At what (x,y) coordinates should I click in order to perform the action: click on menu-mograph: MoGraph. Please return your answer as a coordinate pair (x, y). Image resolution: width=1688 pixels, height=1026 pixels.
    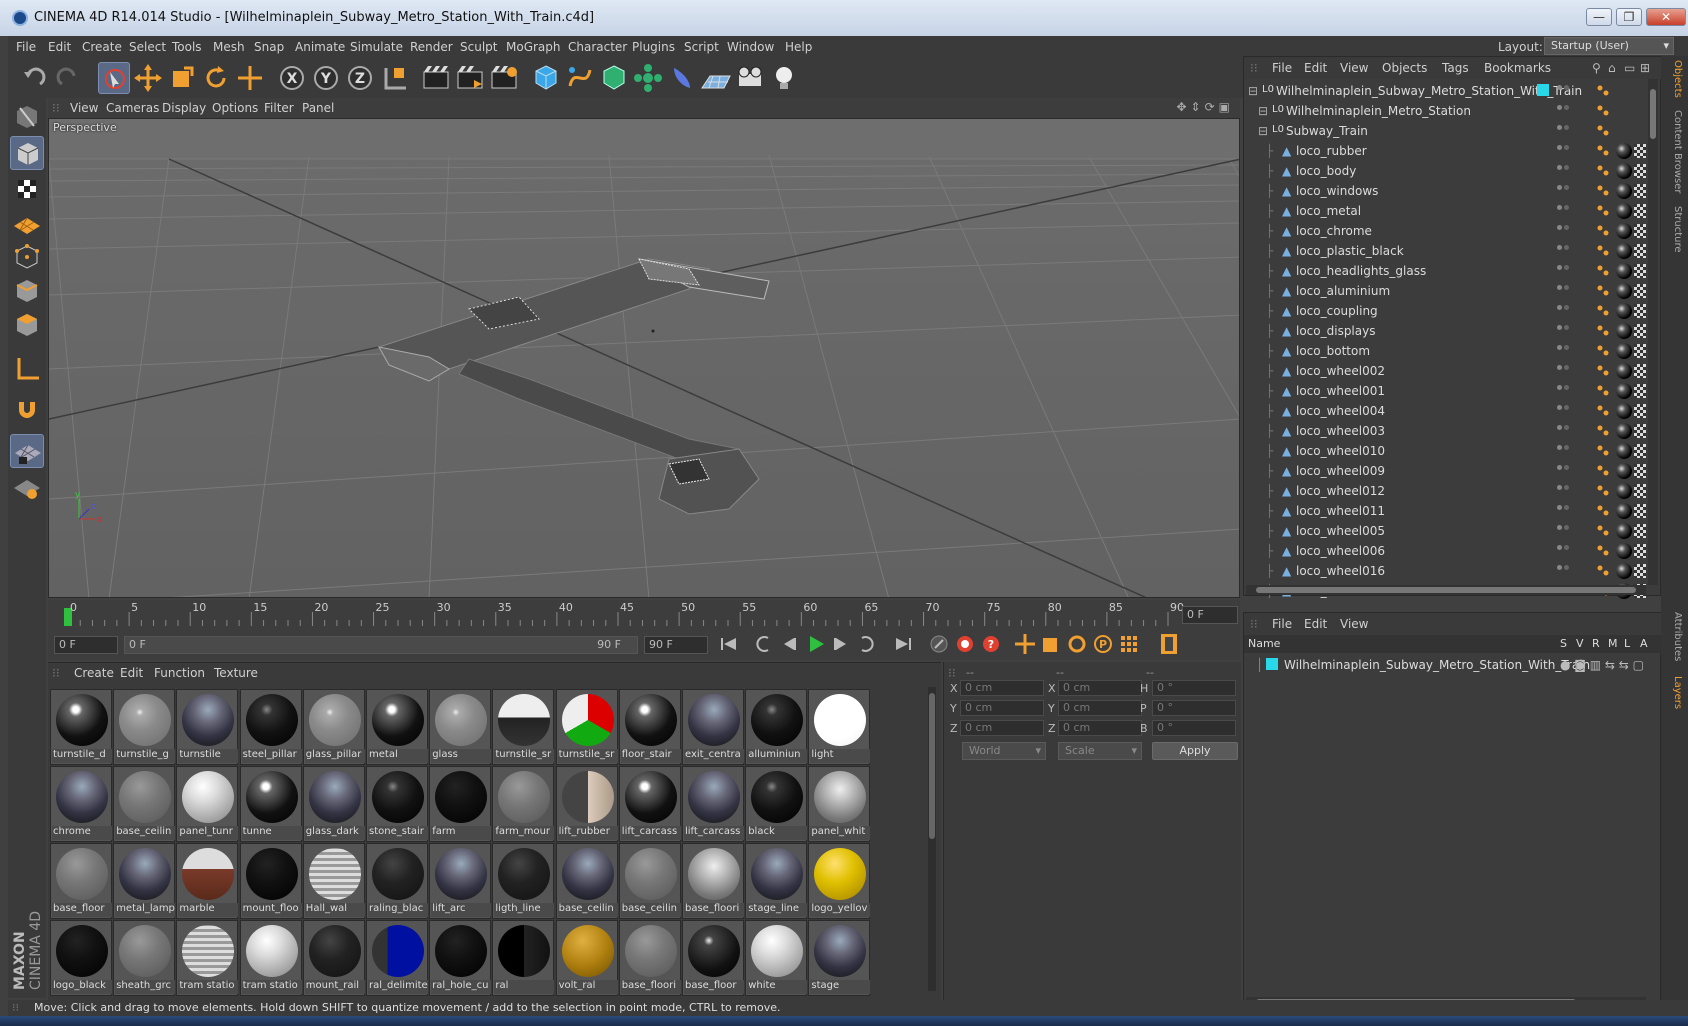
    Looking at the image, I should click on (533, 47).